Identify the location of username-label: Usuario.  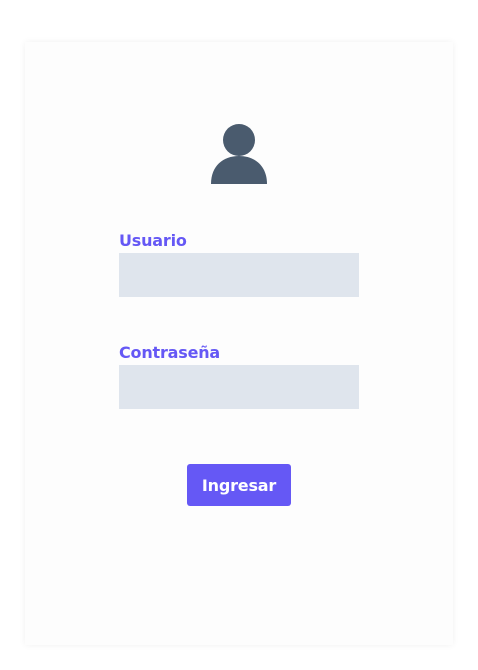
(153, 240).